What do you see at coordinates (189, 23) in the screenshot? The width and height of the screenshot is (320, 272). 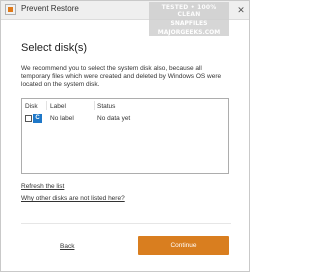 I see `watermark-line-2: SNAPFILES` at bounding box center [189, 23].